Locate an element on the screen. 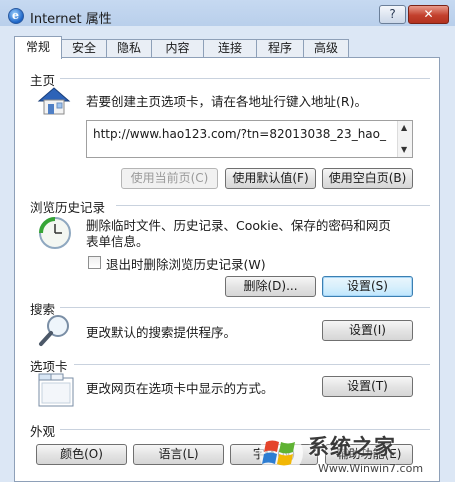 Image resolution: width=455 pixels, height=482 pixels. tab-connections: 连接 is located at coordinates (230, 48).